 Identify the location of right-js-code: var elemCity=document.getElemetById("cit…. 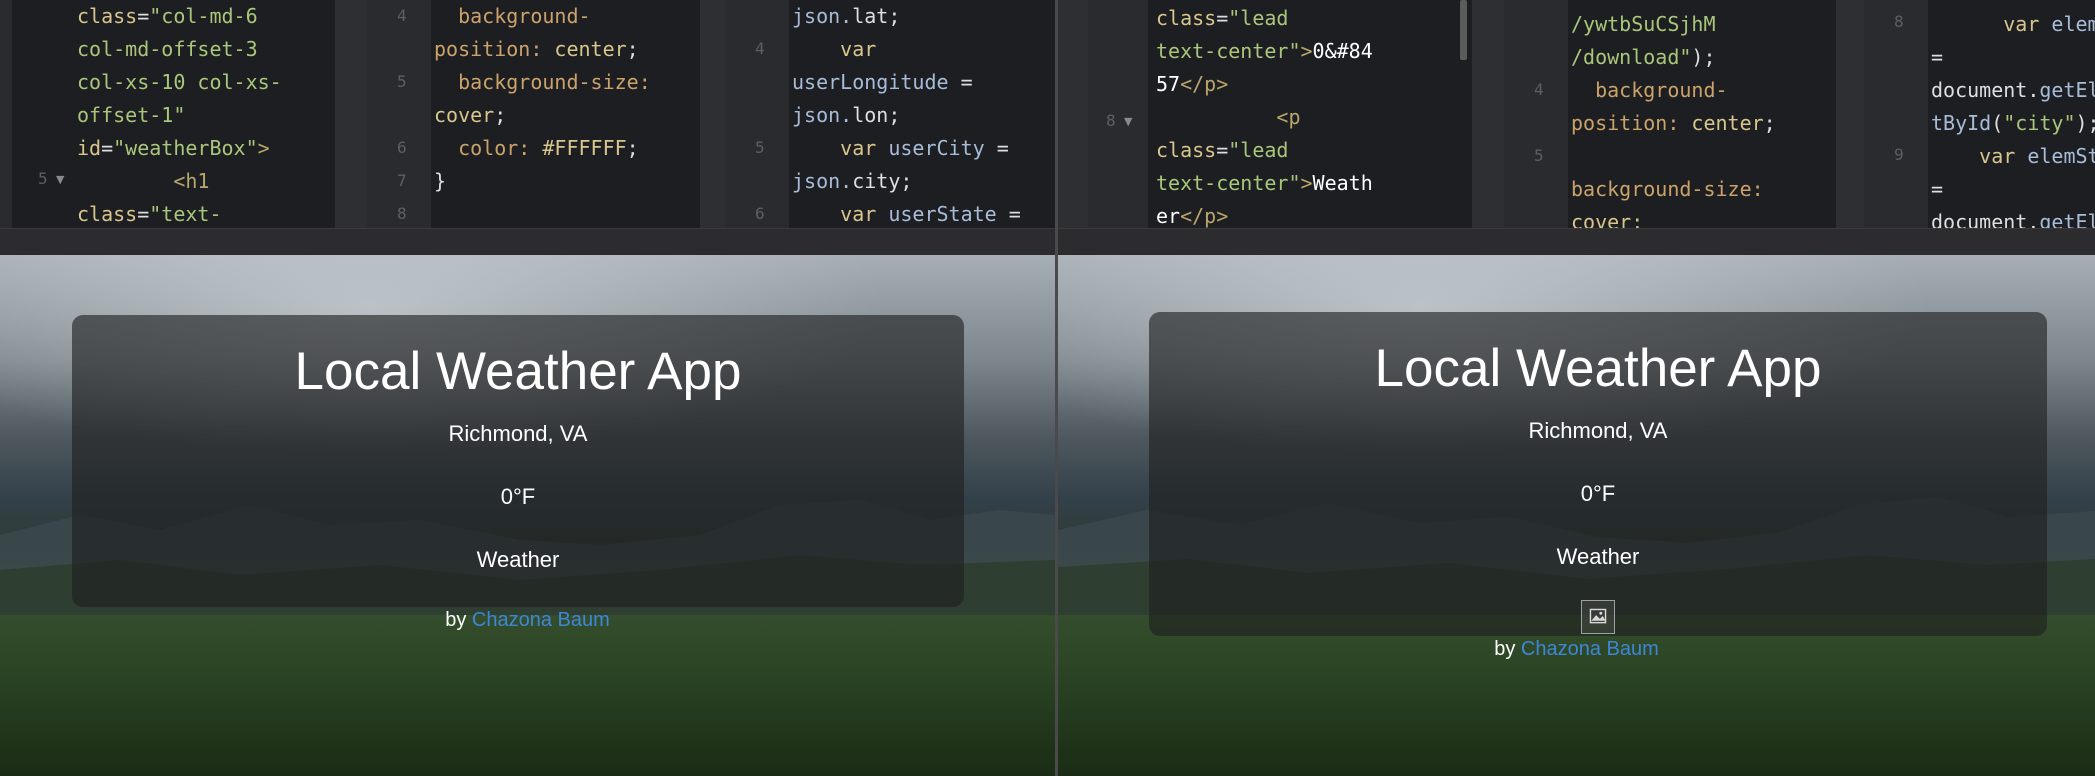
(2013, 118).